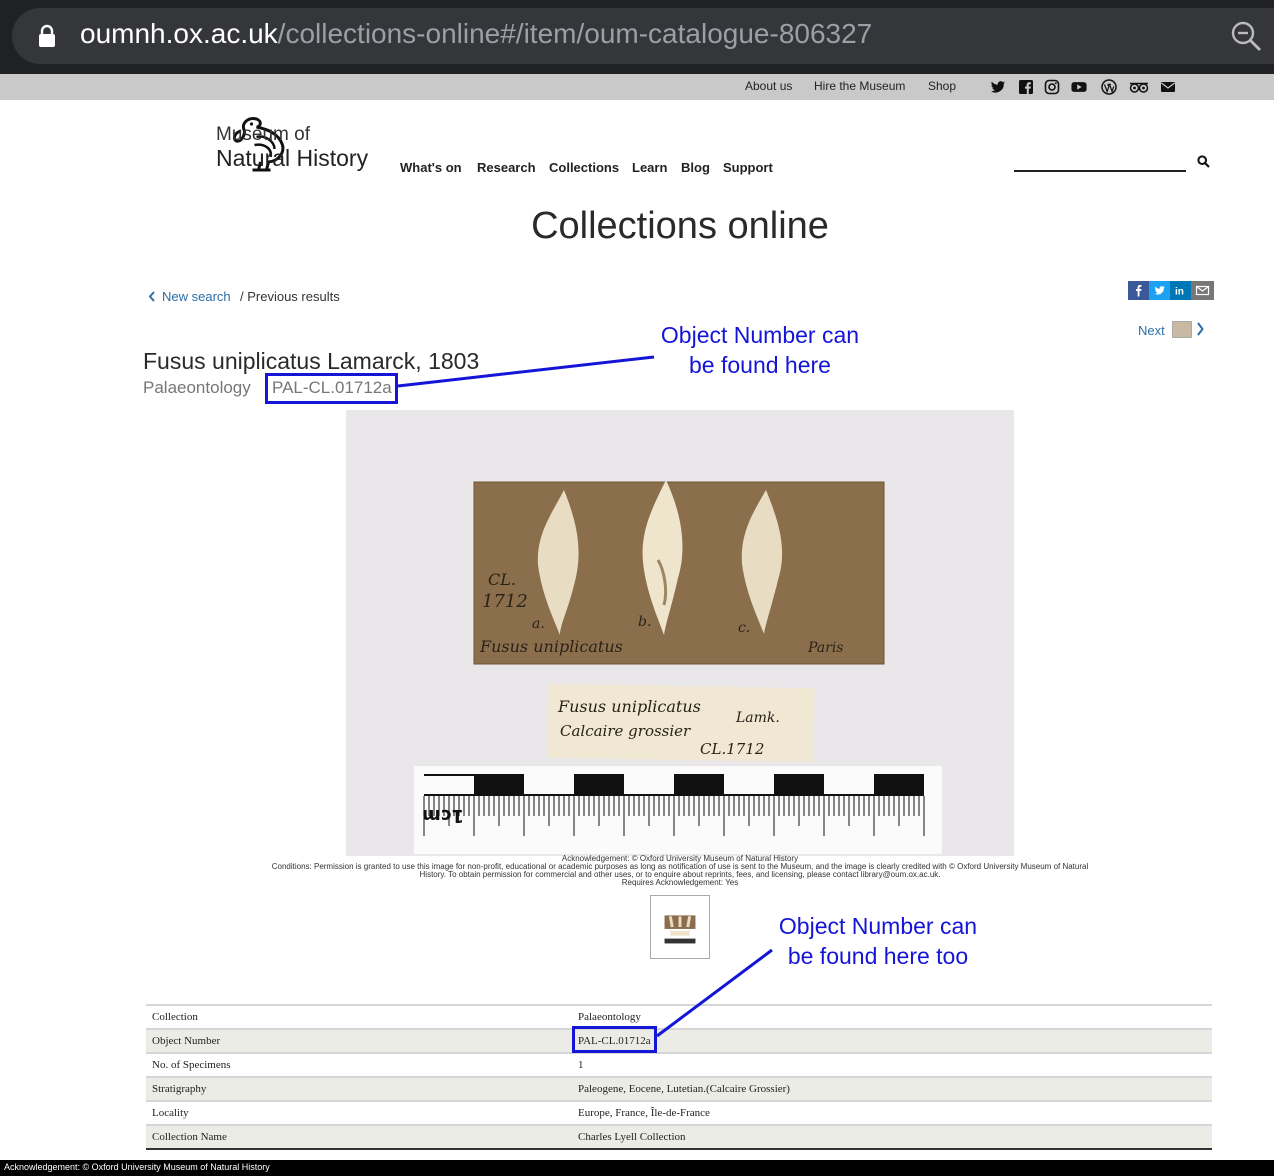  What do you see at coordinates (170, 1113) in the screenshot?
I see `row-label: Locality` at bounding box center [170, 1113].